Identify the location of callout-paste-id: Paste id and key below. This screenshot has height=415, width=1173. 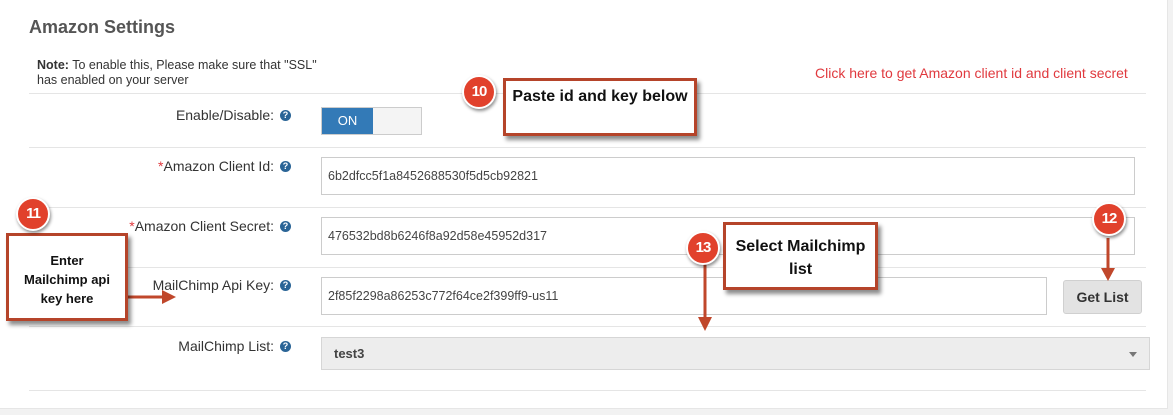
(600, 107).